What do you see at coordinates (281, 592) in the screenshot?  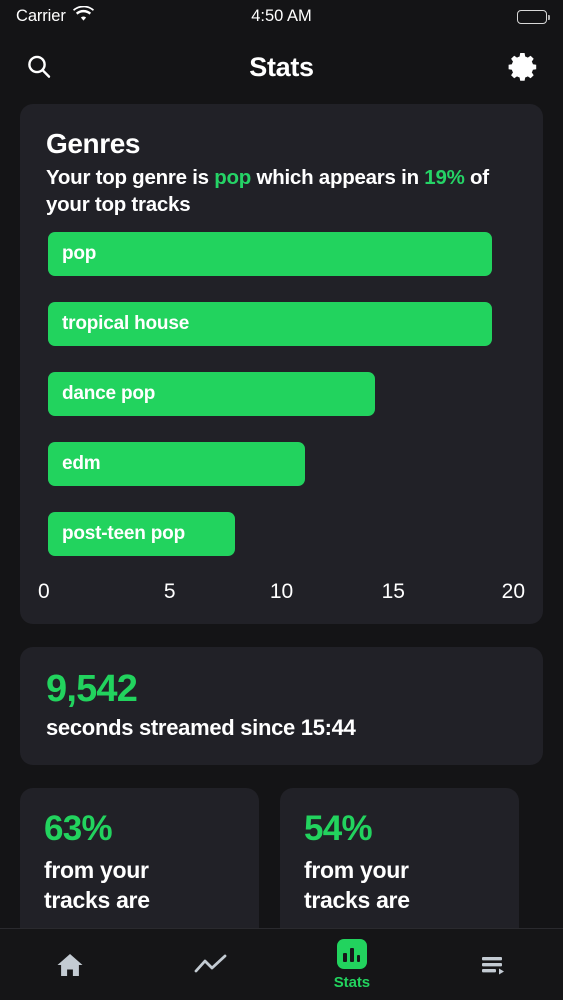 I see `axis-tick: 10` at bounding box center [281, 592].